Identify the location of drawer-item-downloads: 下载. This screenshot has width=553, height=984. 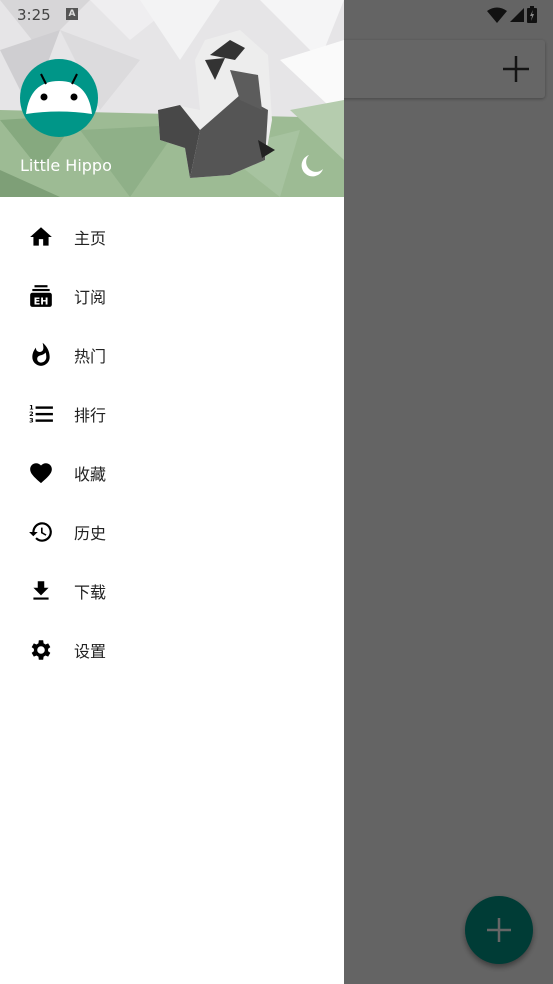
(172, 590).